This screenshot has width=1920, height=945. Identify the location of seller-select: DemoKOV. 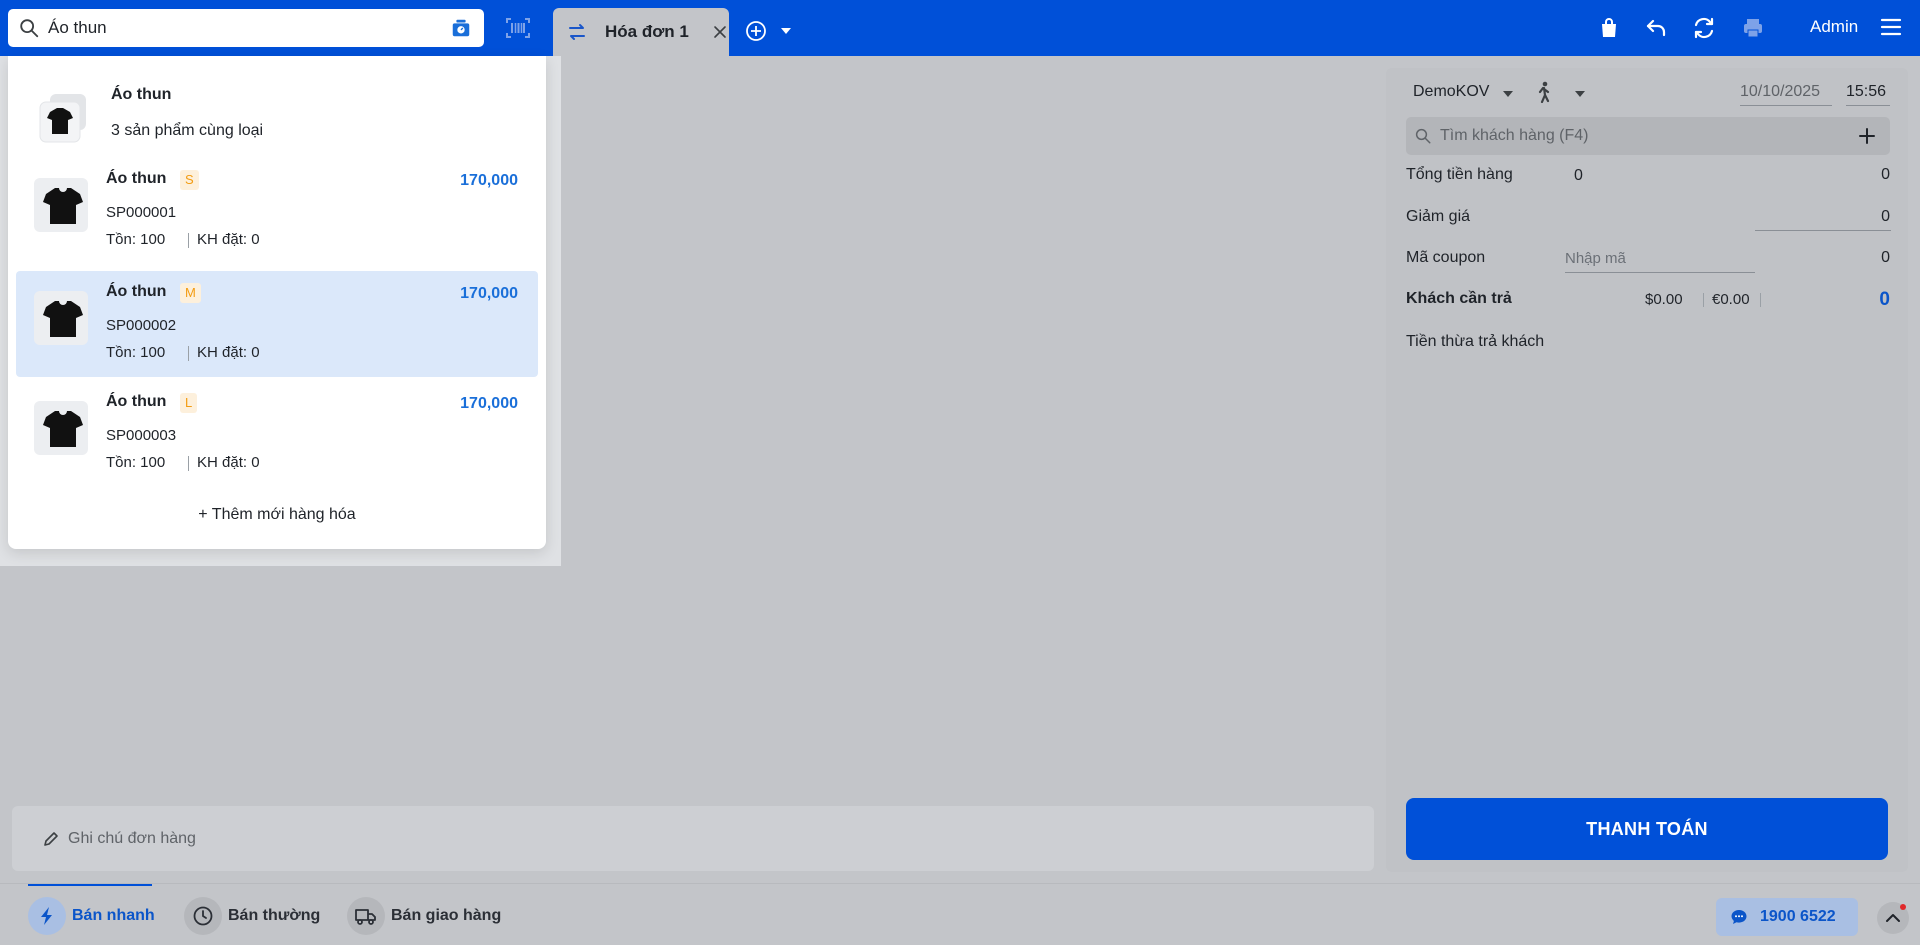
(1451, 92).